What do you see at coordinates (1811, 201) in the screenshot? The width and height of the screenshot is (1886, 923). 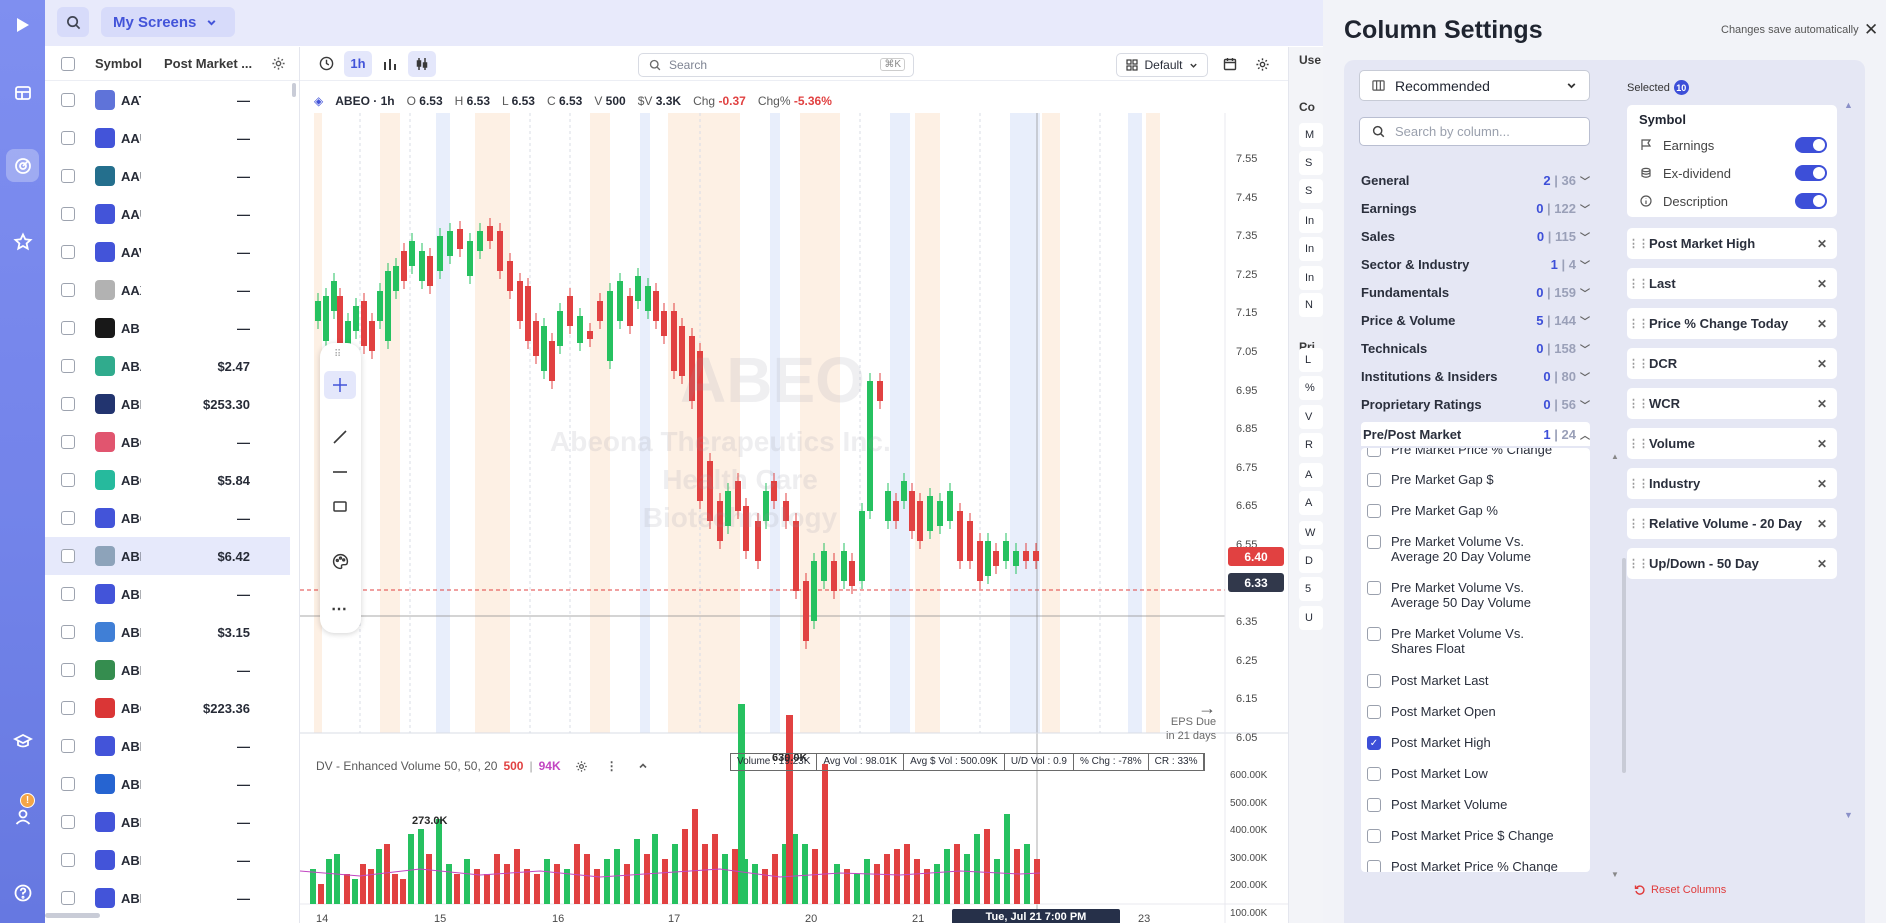 I see `description-toggle` at bounding box center [1811, 201].